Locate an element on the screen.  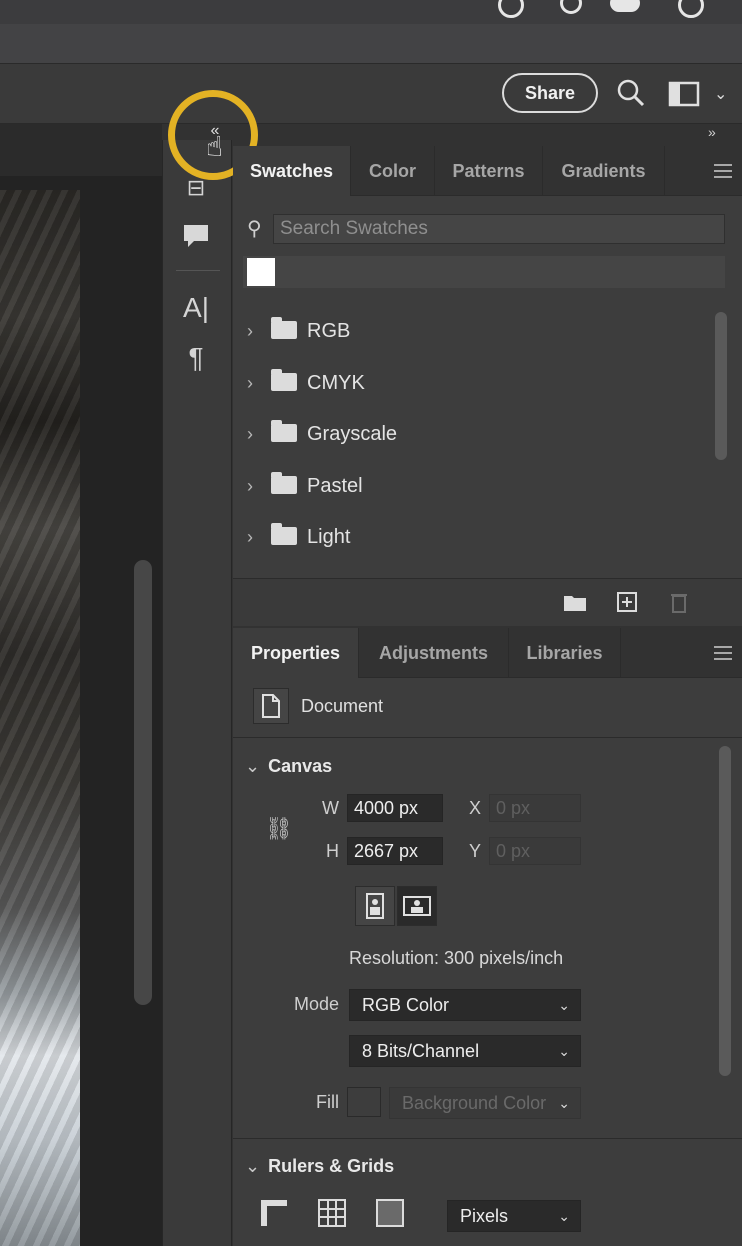
canvas-vertical-scrollbar is located at coordinates (143, 782).